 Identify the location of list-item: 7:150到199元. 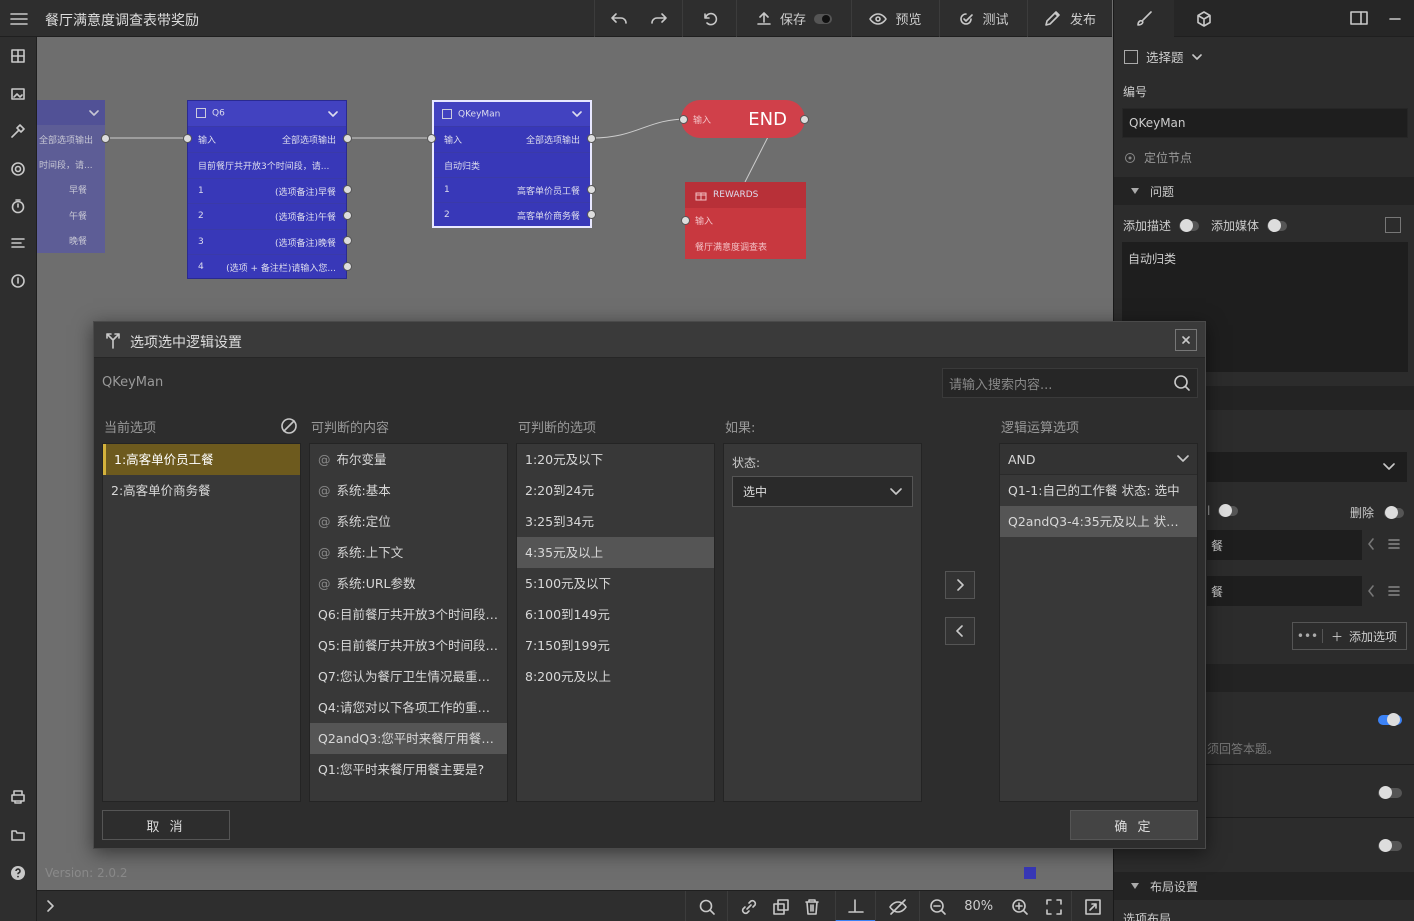
(615, 645).